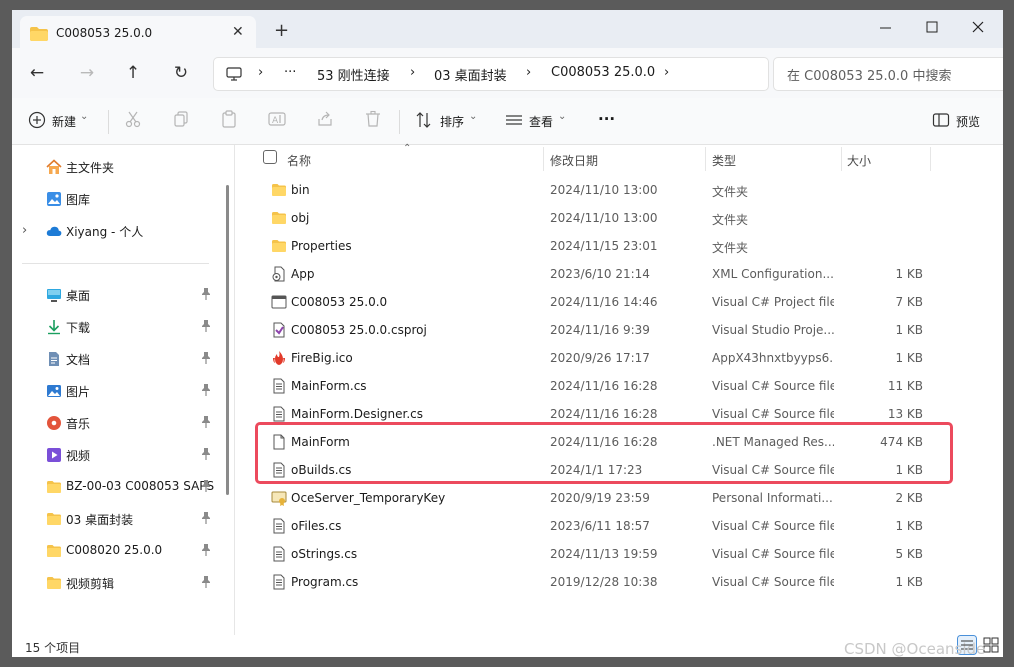 This screenshot has height=667, width=1014. I want to click on sidebar-item: 下载, so click(112, 327).